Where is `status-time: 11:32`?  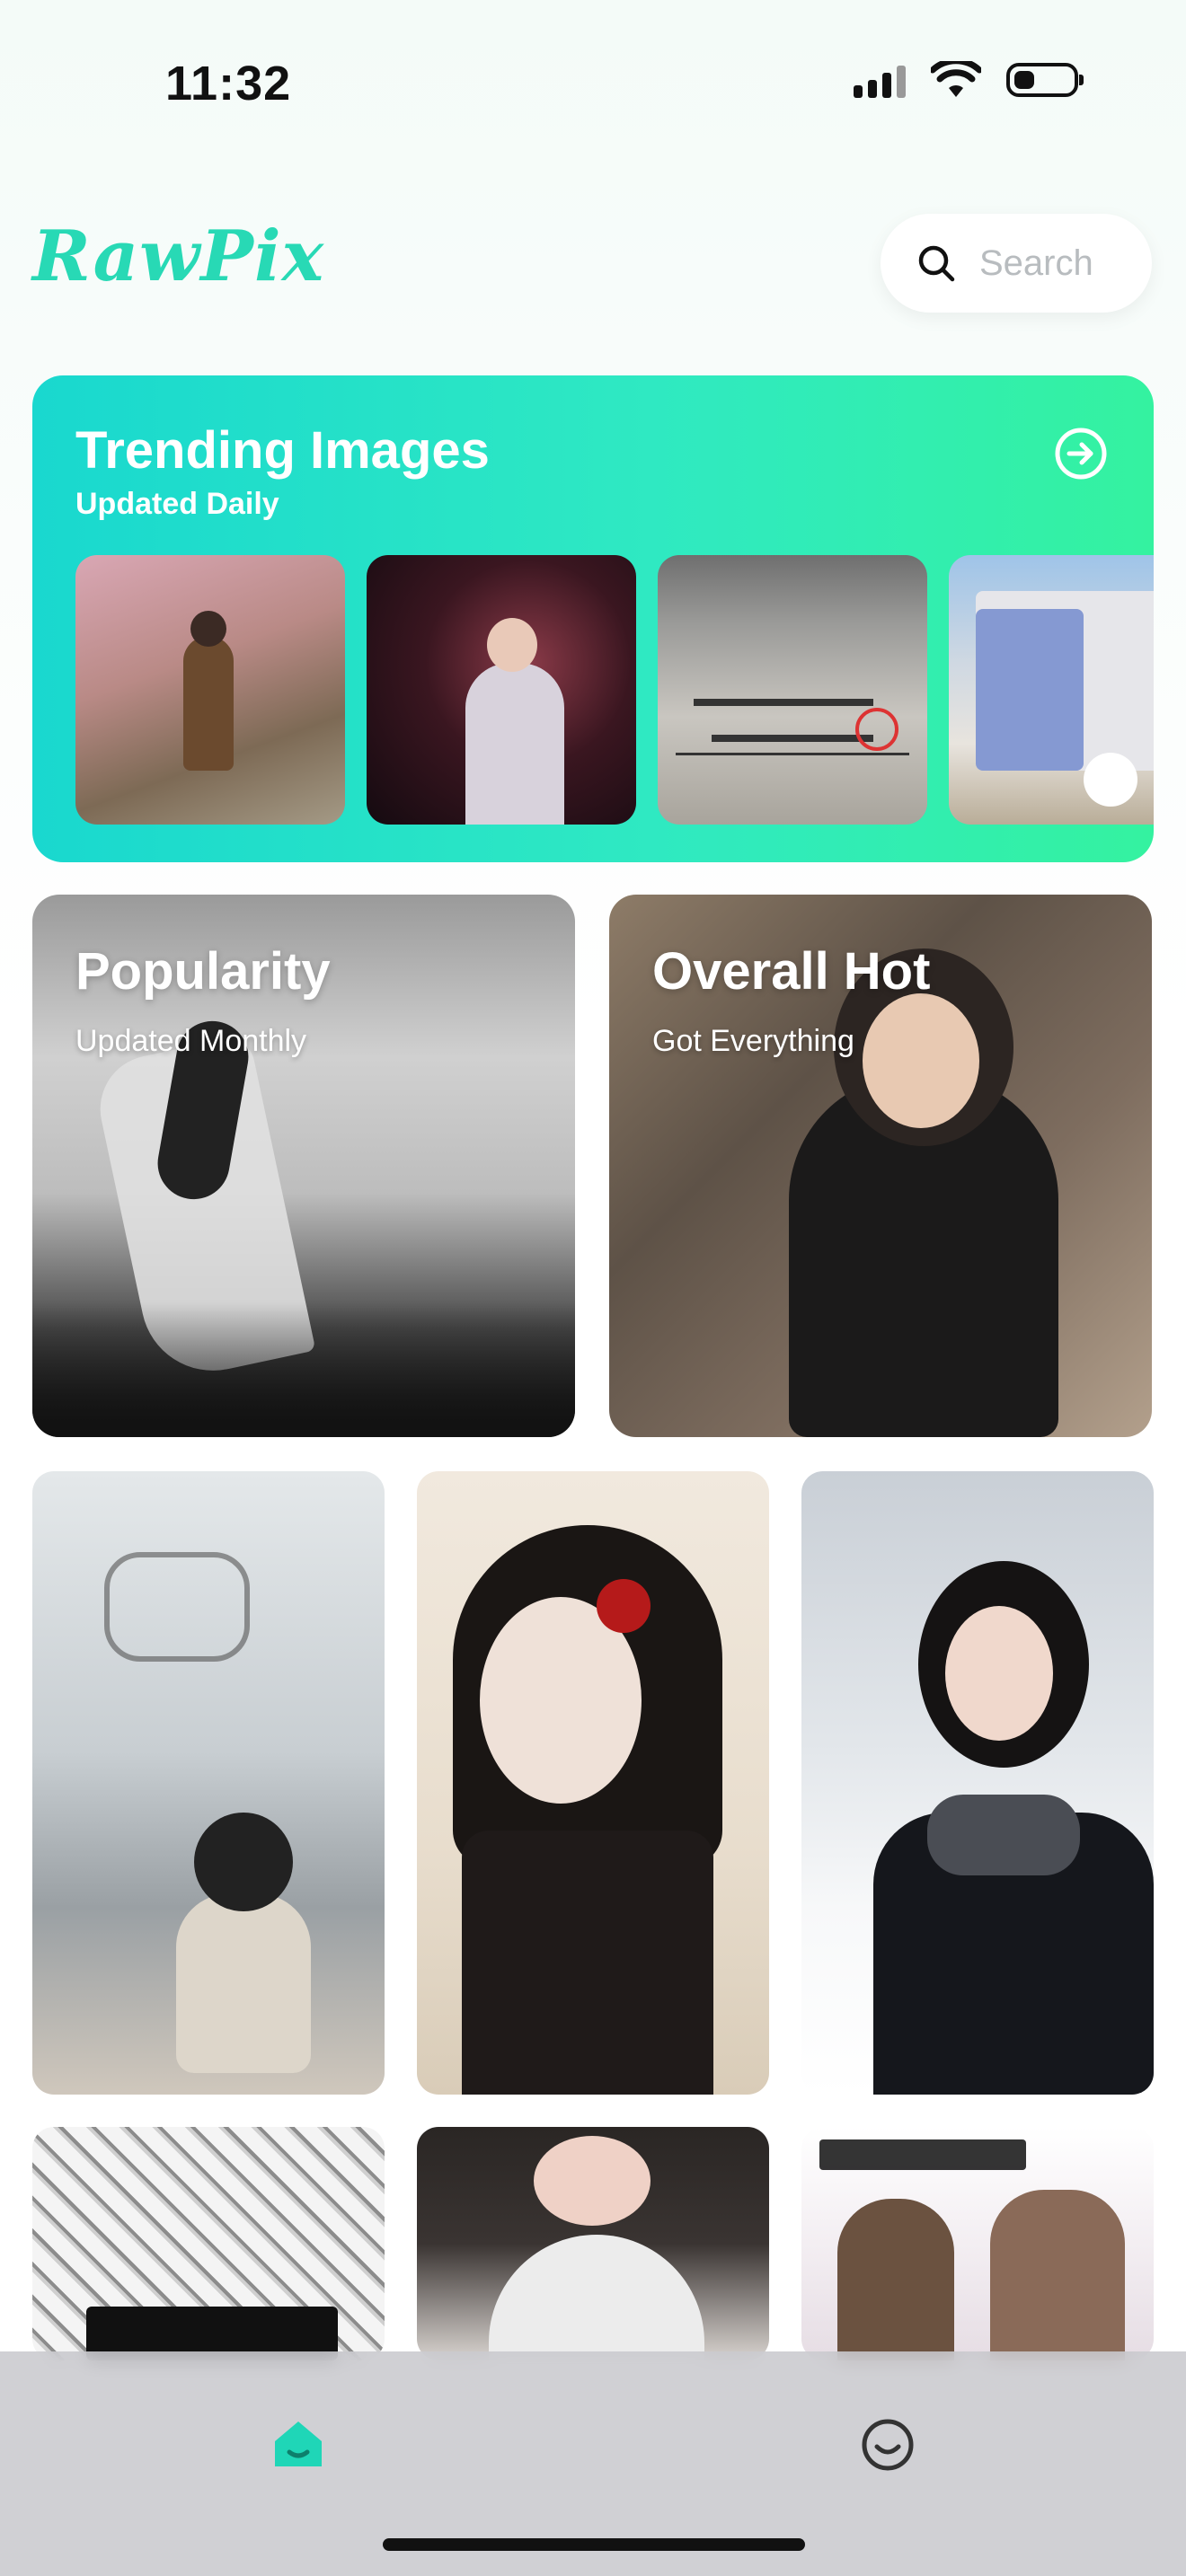 status-time: 11:32 is located at coordinates (228, 83).